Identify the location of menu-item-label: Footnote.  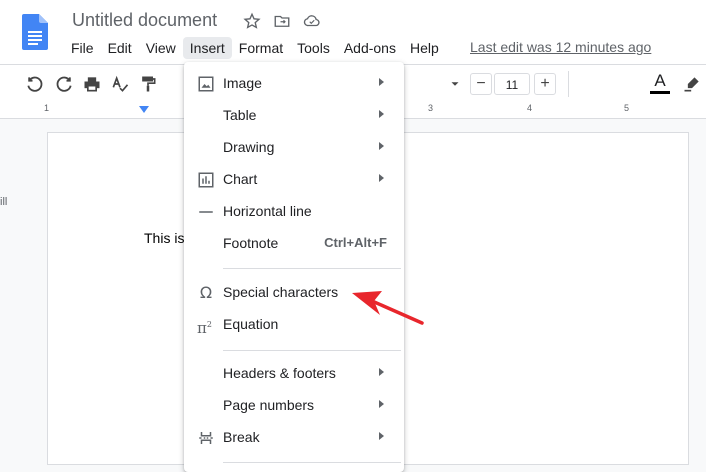
(251, 243).